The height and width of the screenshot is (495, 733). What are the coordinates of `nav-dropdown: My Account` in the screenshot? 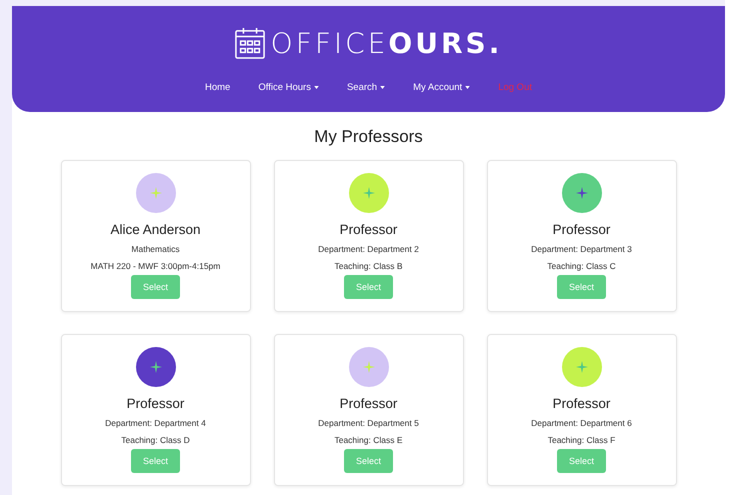 It's located at (441, 87).